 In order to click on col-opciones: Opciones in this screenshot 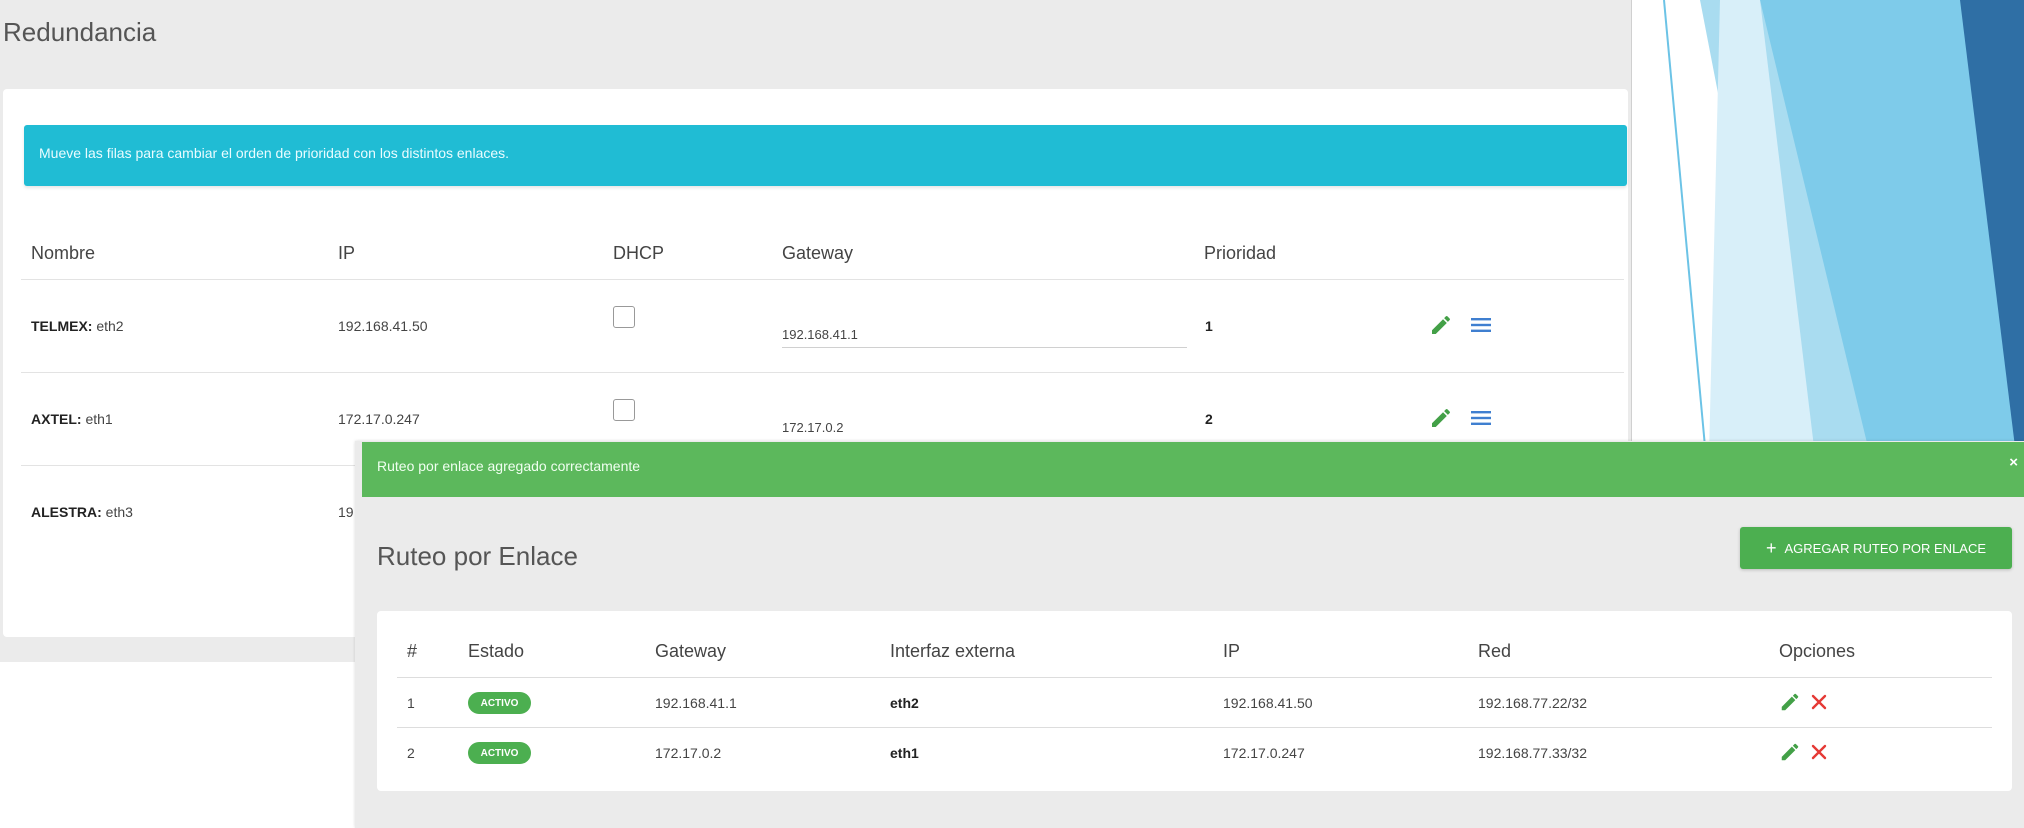, I will do `click(1817, 651)`.